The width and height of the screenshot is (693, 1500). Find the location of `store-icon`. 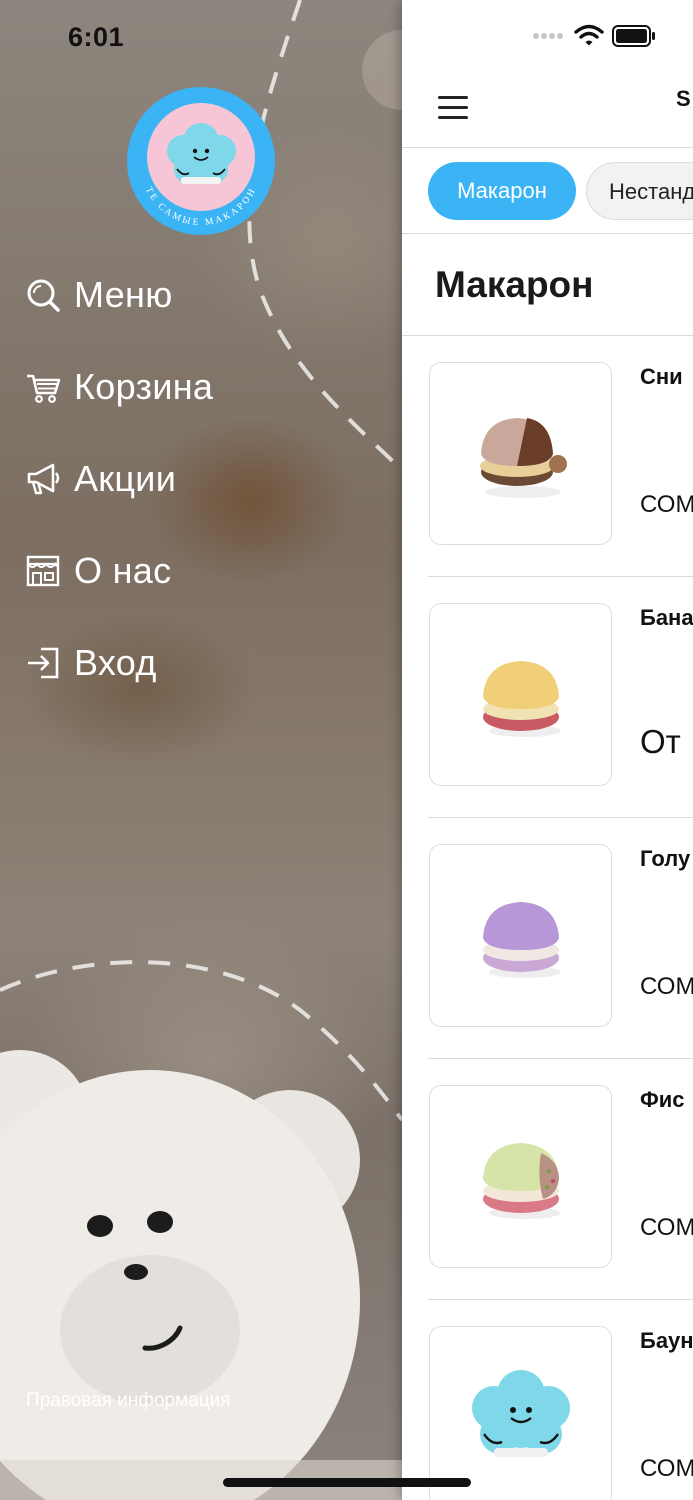

store-icon is located at coordinates (43, 571).